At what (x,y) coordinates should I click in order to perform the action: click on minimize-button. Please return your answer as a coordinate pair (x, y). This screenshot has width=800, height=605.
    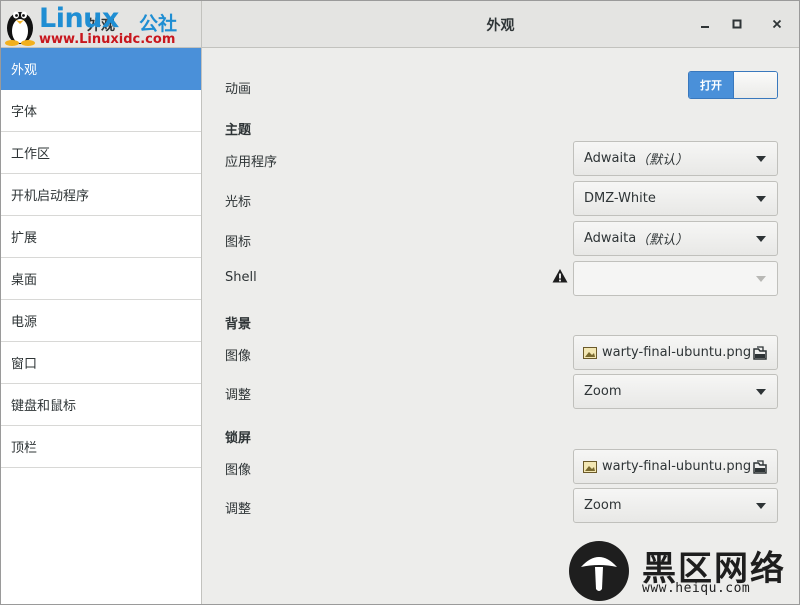
    Looking at the image, I should click on (705, 24).